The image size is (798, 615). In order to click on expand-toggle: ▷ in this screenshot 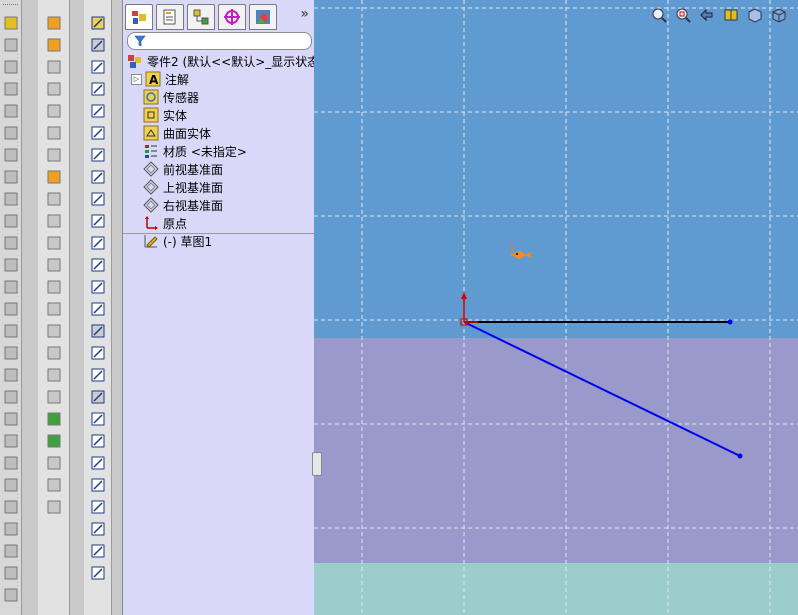, I will do `click(136, 79)`.